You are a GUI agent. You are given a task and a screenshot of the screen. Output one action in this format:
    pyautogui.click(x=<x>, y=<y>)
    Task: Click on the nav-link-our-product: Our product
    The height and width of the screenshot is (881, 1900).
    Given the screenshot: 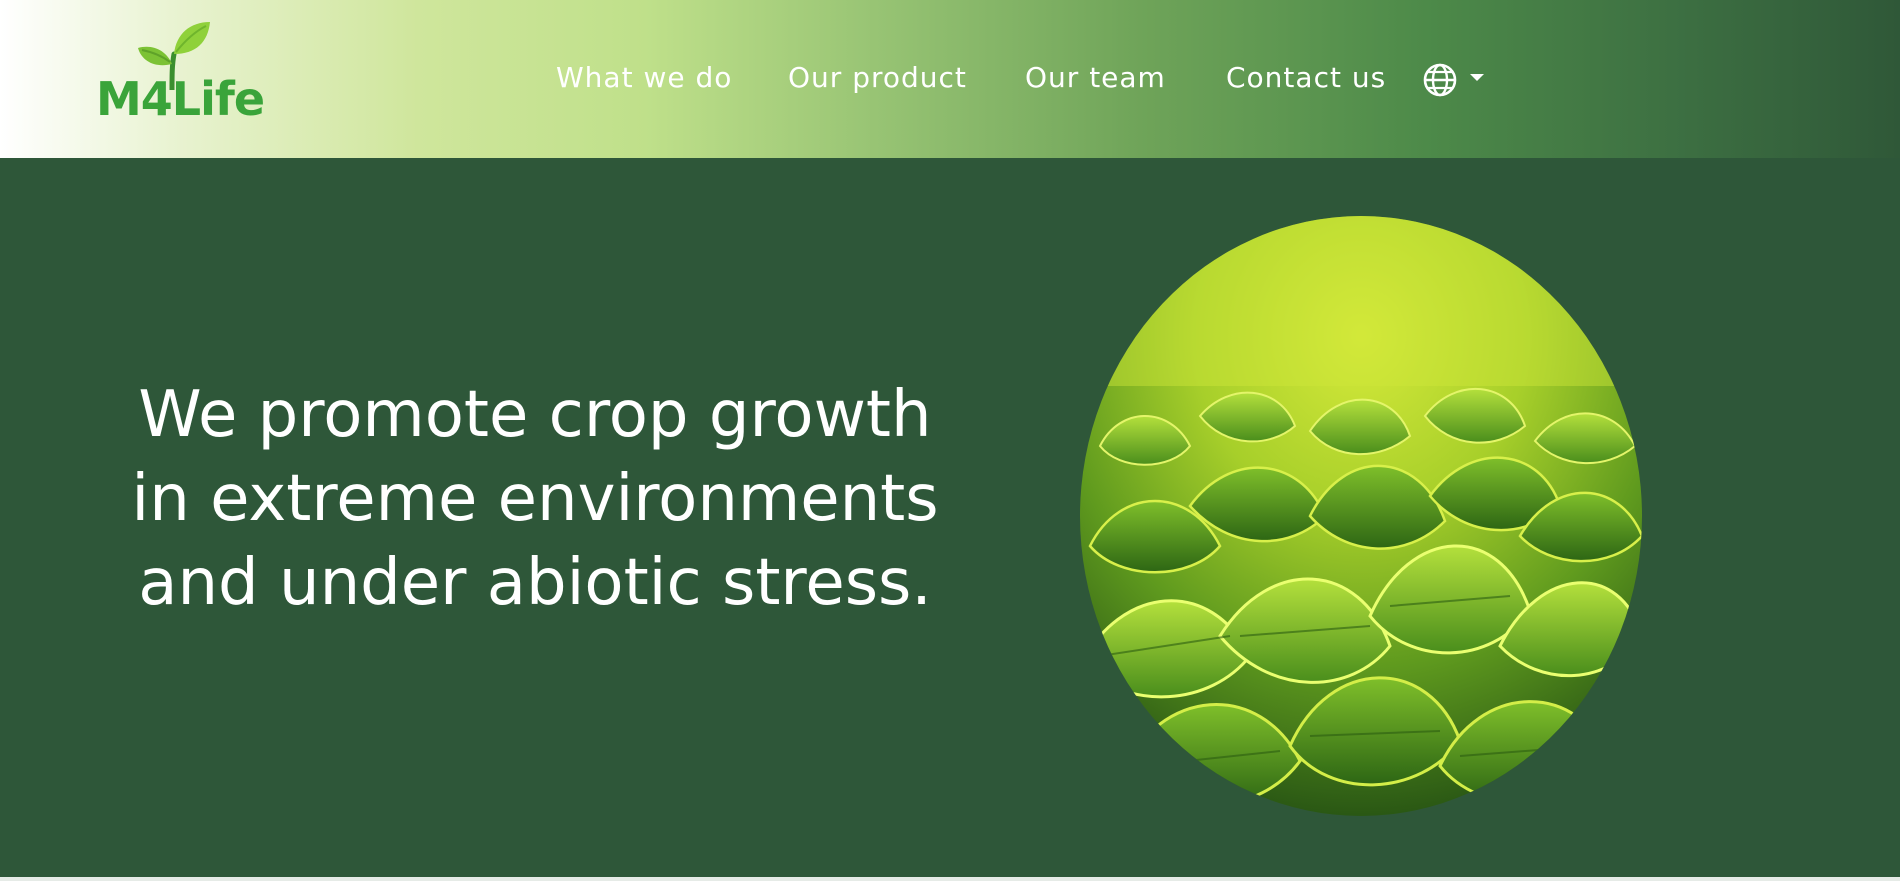 What is the action you would take?
    pyautogui.click(x=877, y=78)
    